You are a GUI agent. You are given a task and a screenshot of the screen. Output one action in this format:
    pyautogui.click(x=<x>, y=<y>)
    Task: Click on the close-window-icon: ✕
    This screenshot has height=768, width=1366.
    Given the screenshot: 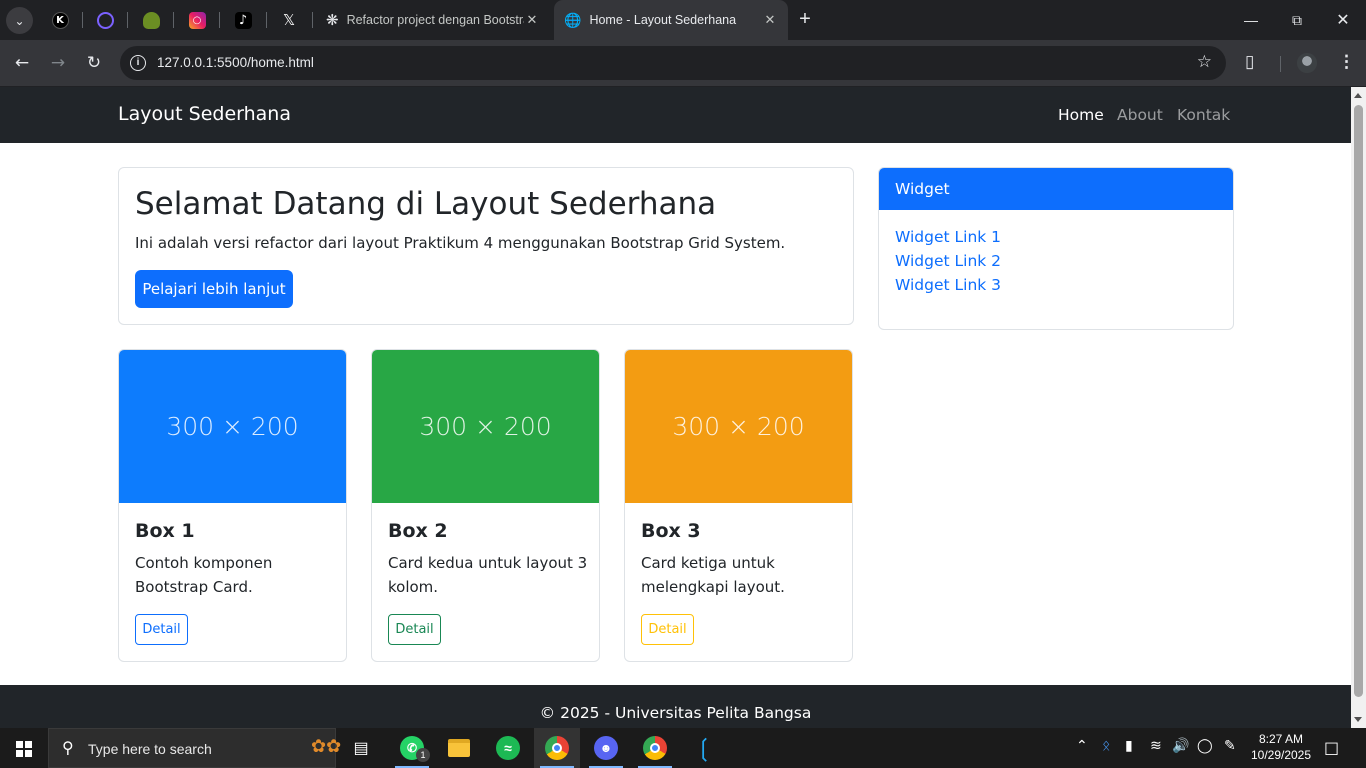 What is the action you would take?
    pyautogui.click(x=1343, y=20)
    